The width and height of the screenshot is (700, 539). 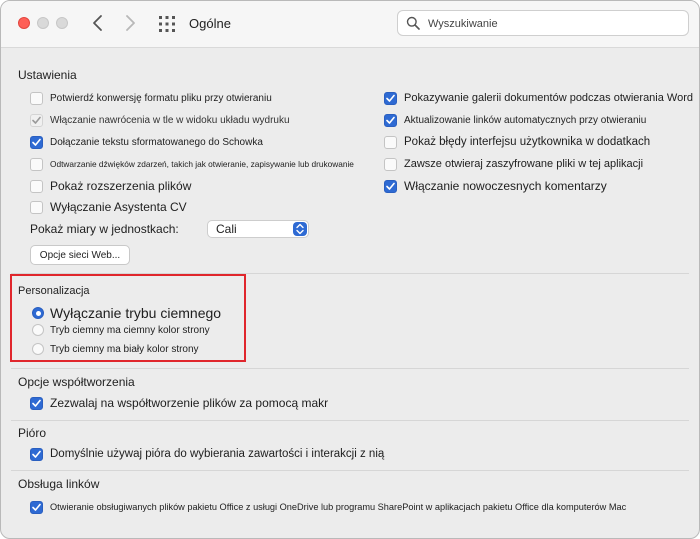 What do you see at coordinates (62, 23) in the screenshot?
I see `zoom-button-icon` at bounding box center [62, 23].